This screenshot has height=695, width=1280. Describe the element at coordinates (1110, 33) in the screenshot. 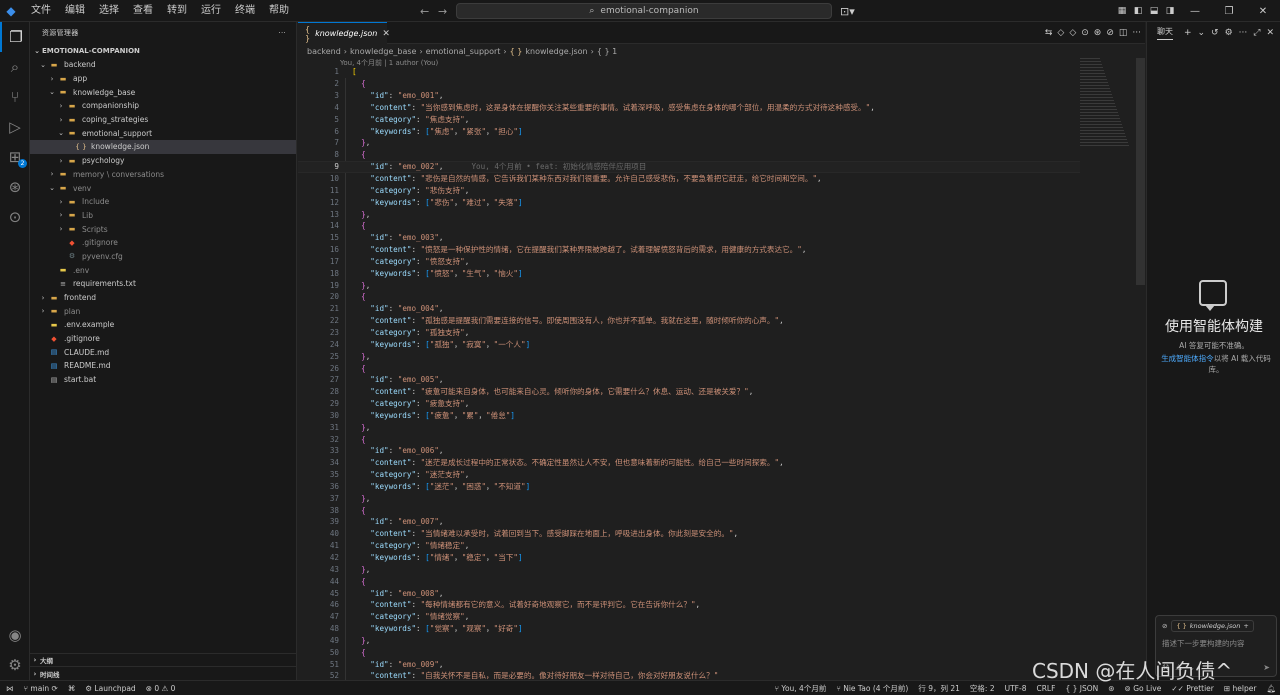

I see `blame-icon: ⊘` at that location.